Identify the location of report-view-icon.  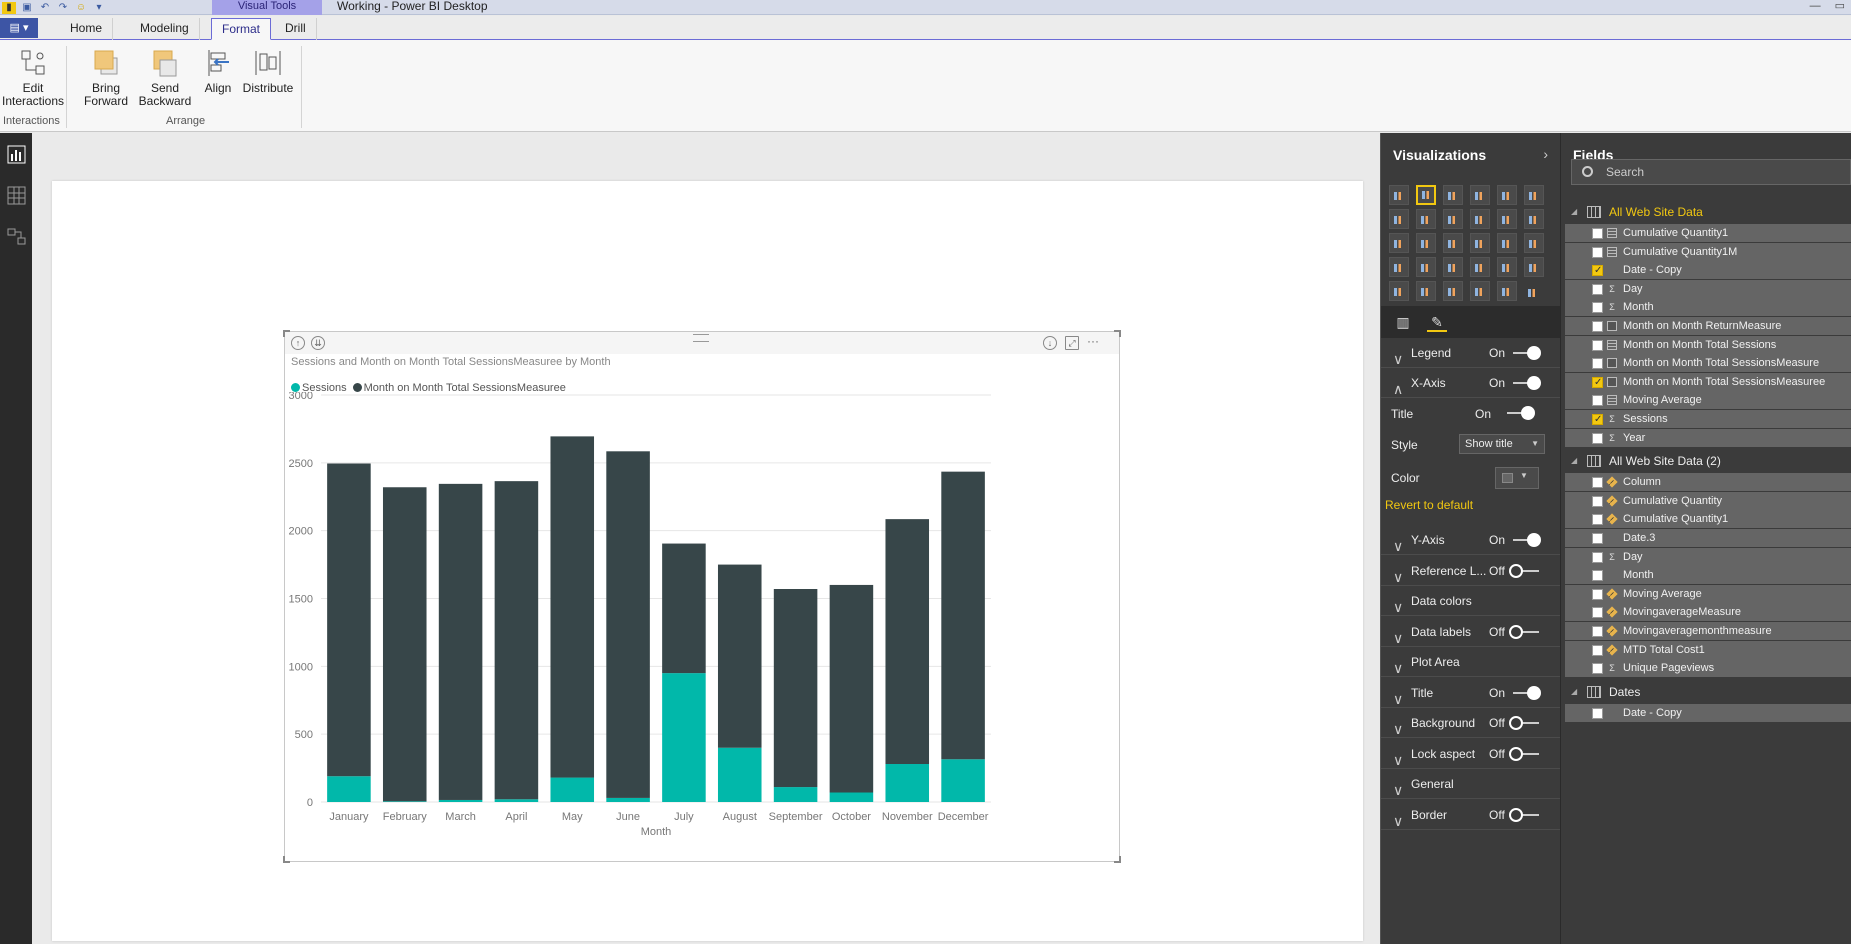
(16, 154).